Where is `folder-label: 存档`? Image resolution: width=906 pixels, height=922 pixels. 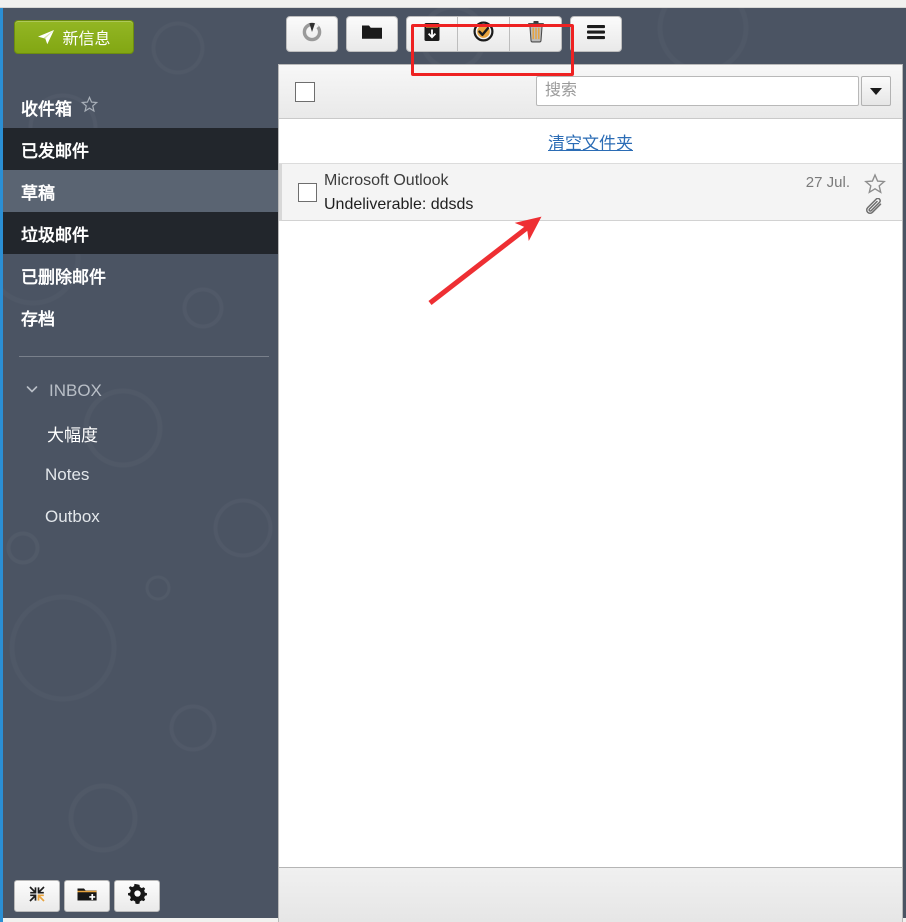 folder-label: 存档 is located at coordinates (38, 319).